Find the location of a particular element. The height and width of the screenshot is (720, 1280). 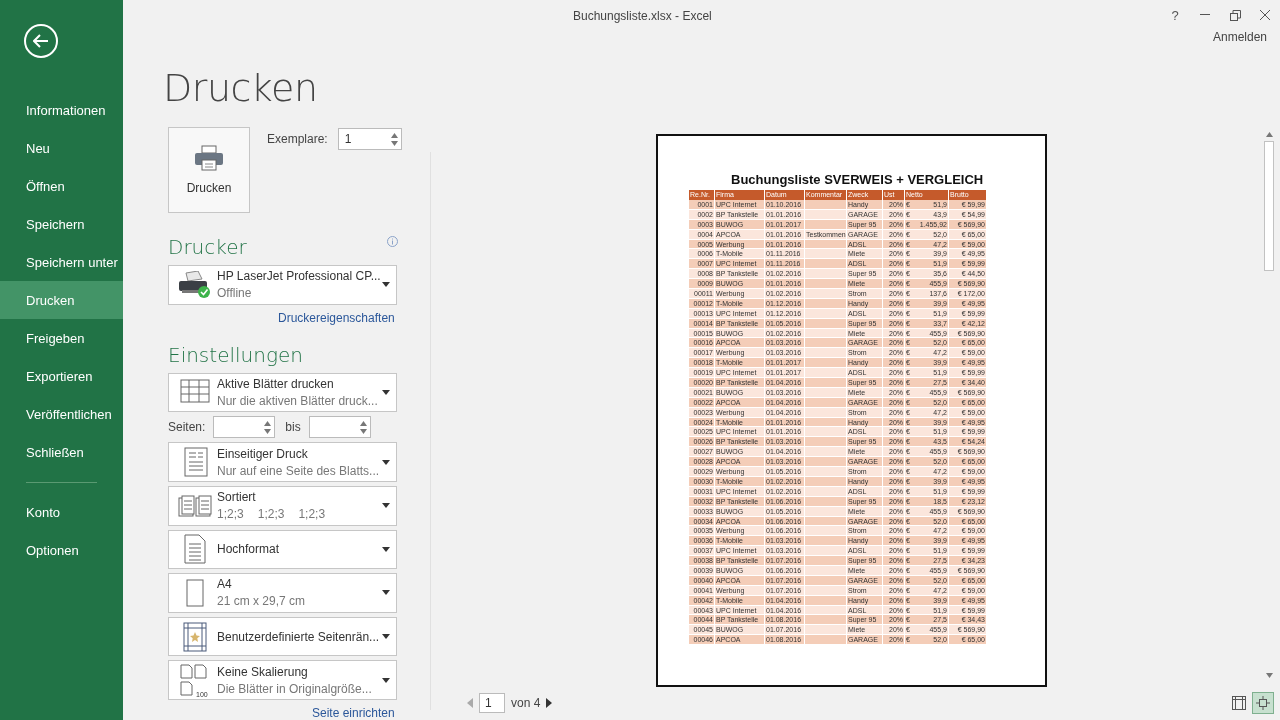

sidebar-item: Speichern is located at coordinates (61, 224).